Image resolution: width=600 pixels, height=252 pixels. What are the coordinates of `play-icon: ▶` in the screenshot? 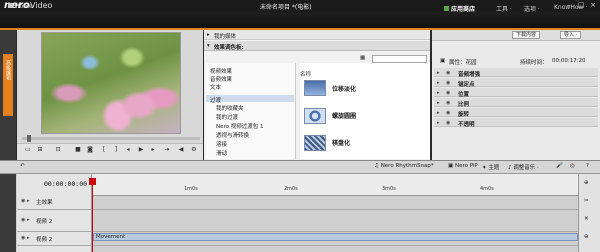 It's located at (141, 150).